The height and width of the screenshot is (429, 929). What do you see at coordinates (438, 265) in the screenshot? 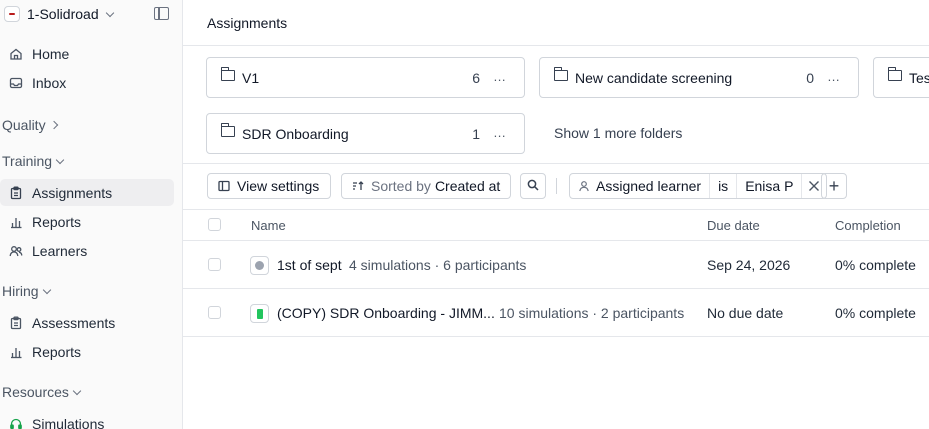
I see `assignment-meta: 4 simulations · 6 participants` at bounding box center [438, 265].